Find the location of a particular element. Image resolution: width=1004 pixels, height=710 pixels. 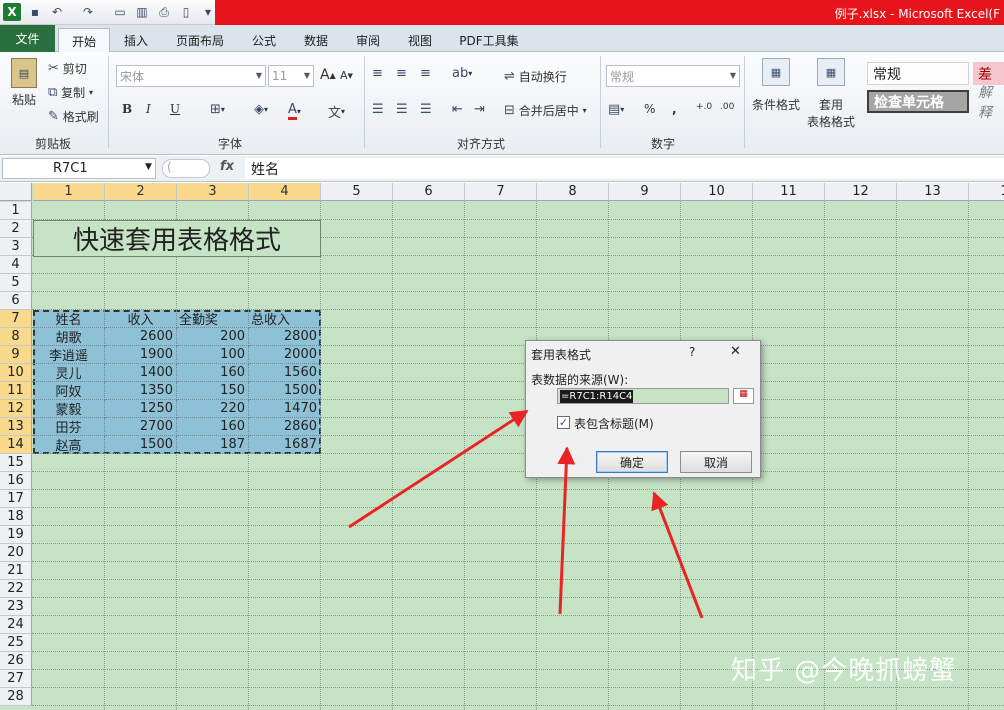

decrease-indent-button: ⇤ is located at coordinates (457, 109).